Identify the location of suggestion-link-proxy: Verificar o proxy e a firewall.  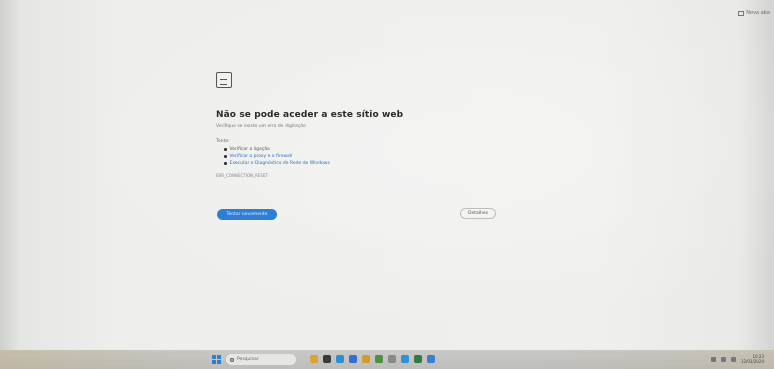
(370, 156).